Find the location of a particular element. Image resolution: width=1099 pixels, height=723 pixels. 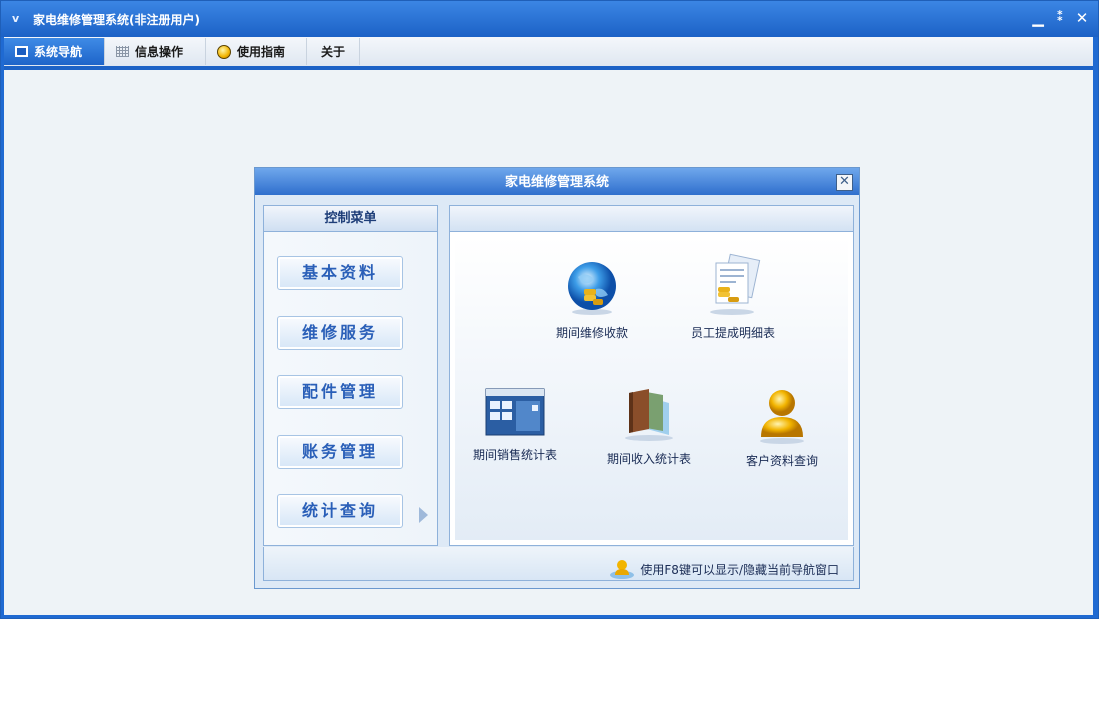

tab-user-guide: 使用指南 is located at coordinates (256, 51).